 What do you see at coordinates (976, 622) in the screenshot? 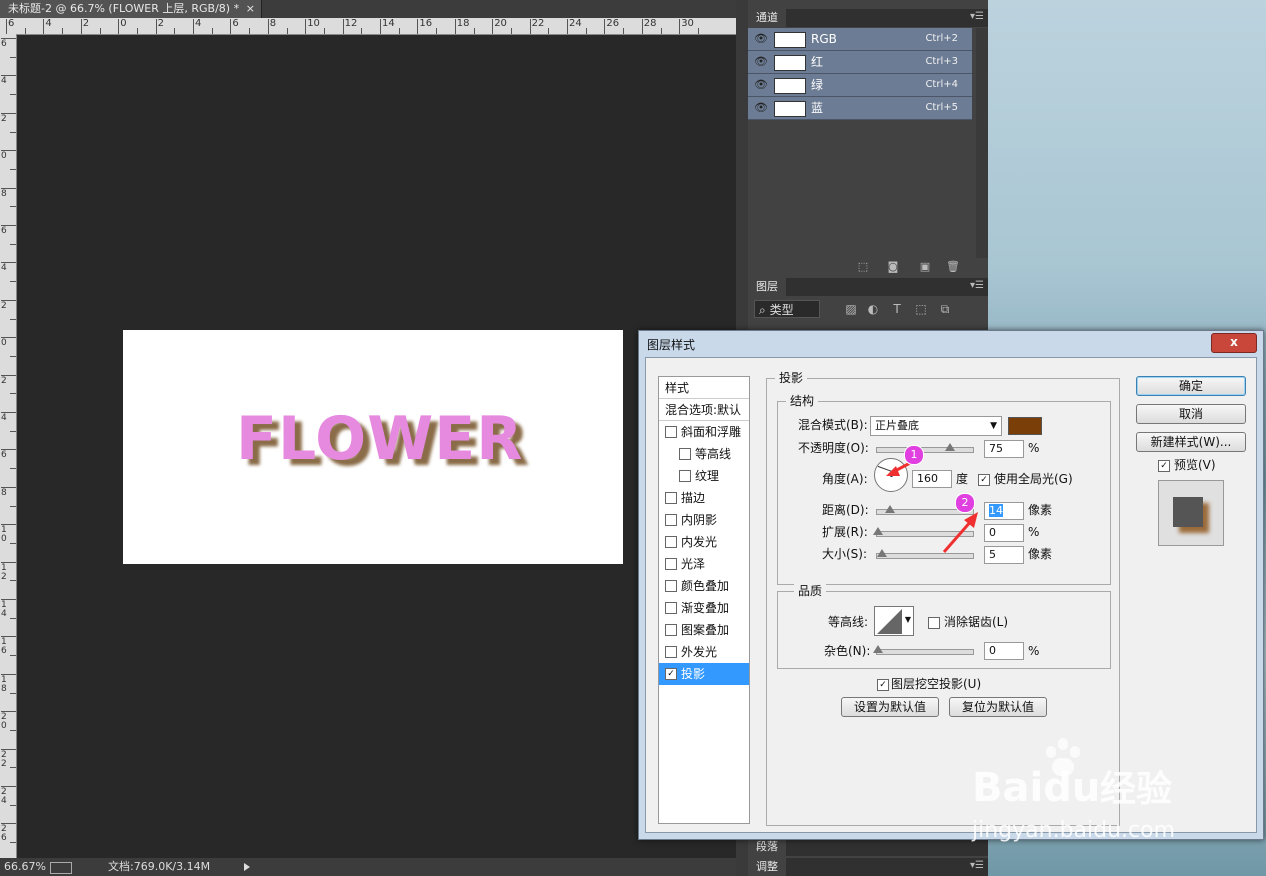
I see `antialias-label: 消除锯齿(L)` at bounding box center [976, 622].